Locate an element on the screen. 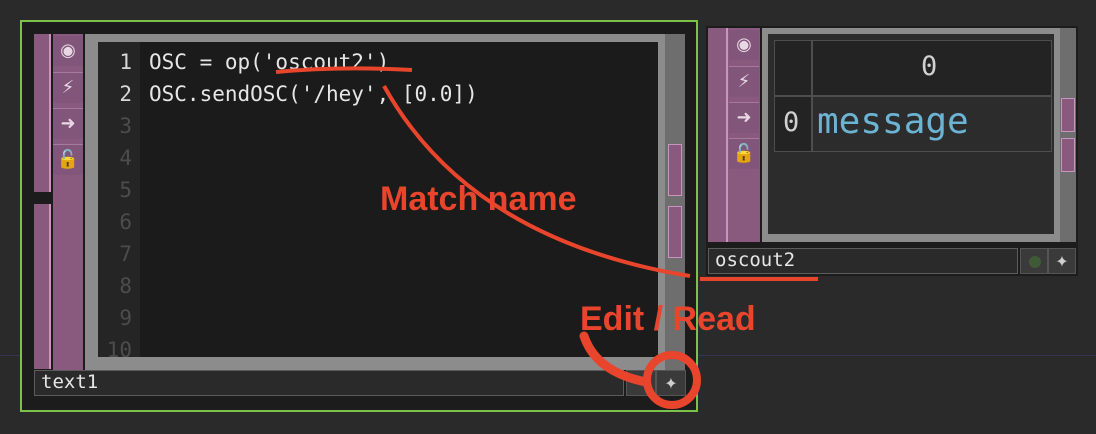 This screenshot has width=1096, height=434. line-number: 10 is located at coordinates (119, 347).